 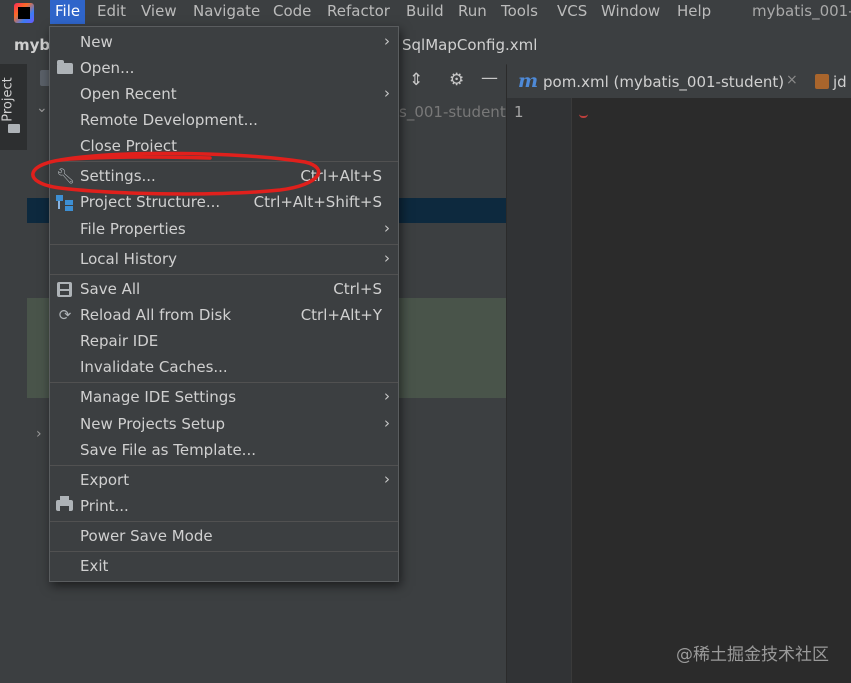 I want to click on project-tool-tab: Project, so click(x=13, y=107).